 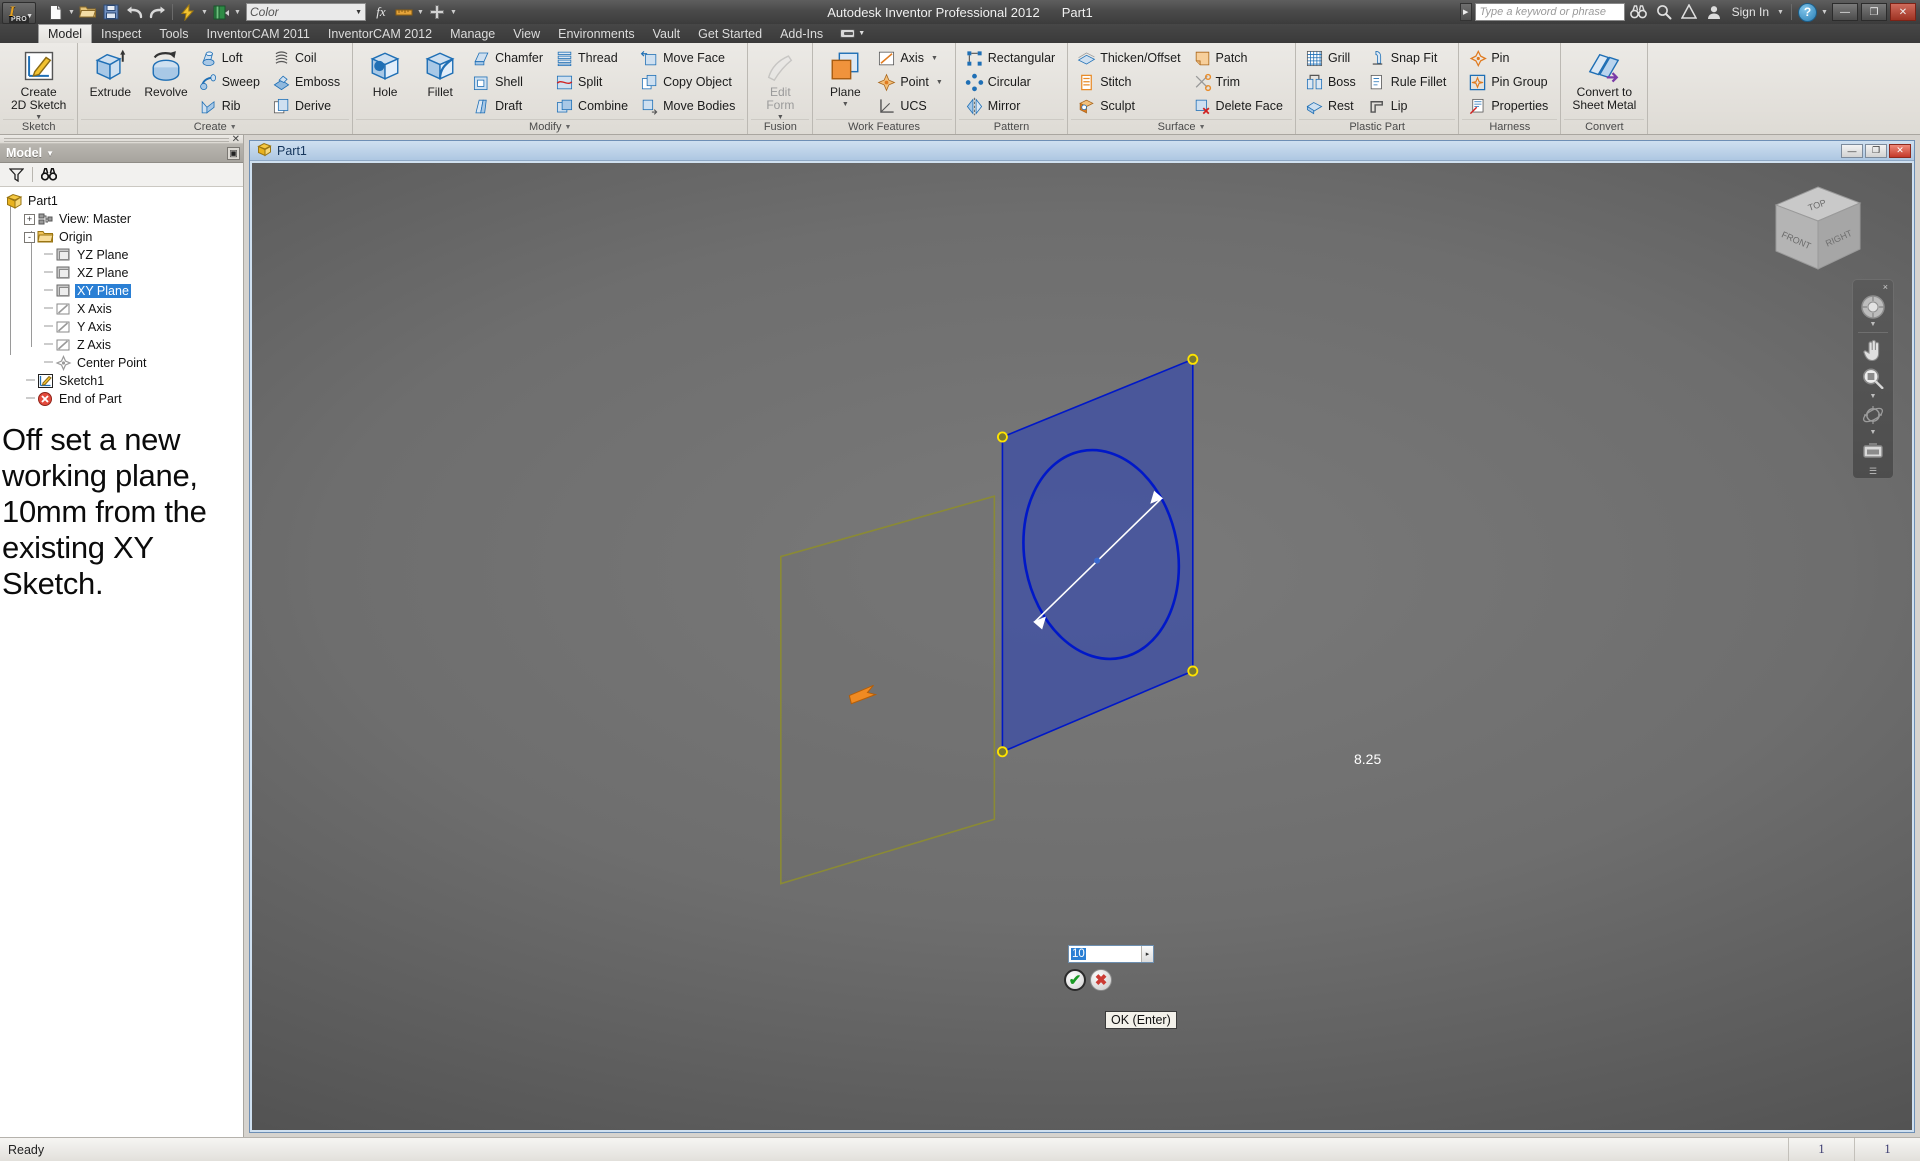 What do you see at coordinates (509, 82) in the screenshot?
I see `ribbon-button-shell: Shell` at bounding box center [509, 82].